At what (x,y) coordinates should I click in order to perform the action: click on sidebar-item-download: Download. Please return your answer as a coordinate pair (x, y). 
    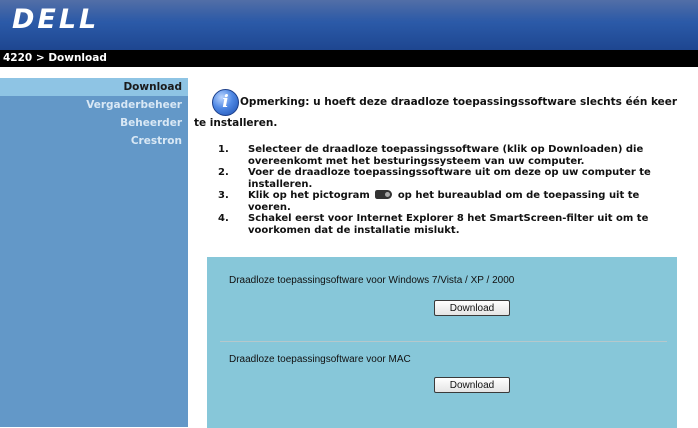
    Looking at the image, I should click on (94, 87).